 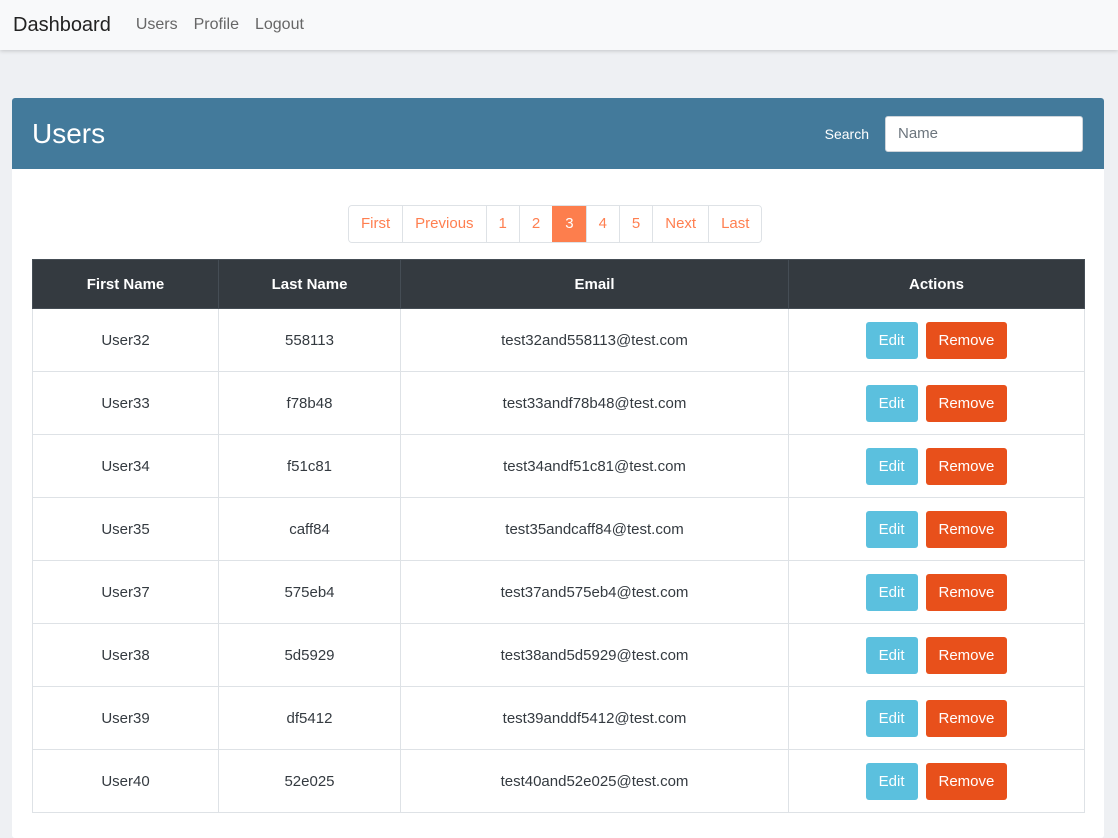 What do you see at coordinates (157, 25) in the screenshot?
I see `nav-link-users: Users` at bounding box center [157, 25].